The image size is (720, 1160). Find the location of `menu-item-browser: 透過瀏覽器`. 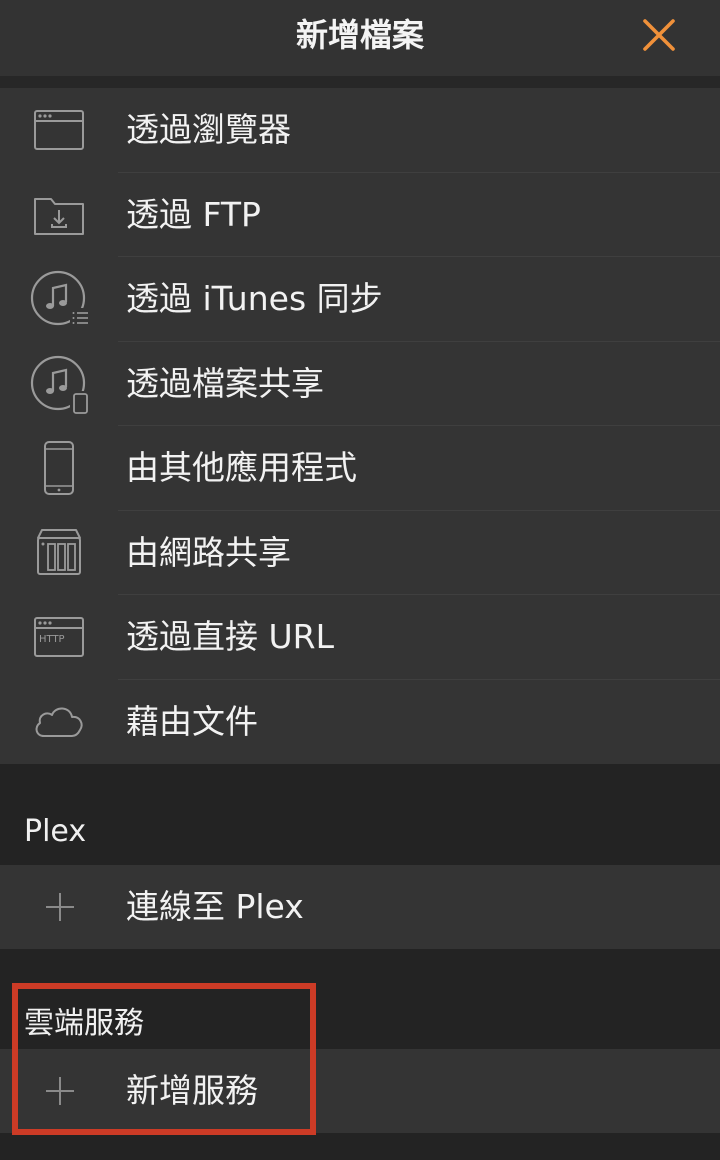

menu-item-browser: 透過瀏覽器 is located at coordinates (360, 130).